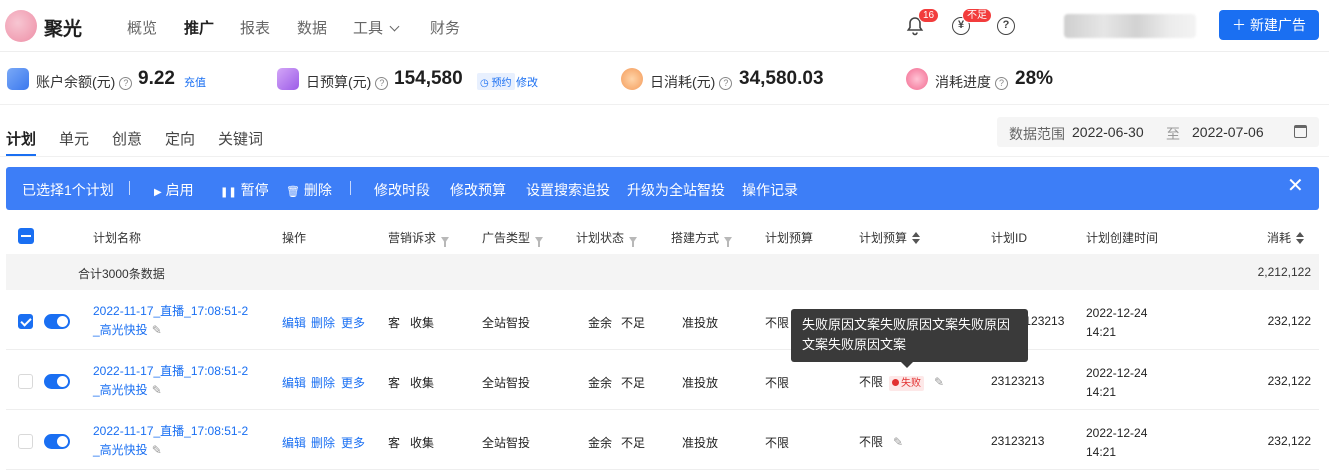 The width and height of the screenshot is (1329, 470). What do you see at coordinates (179, 190) in the screenshot?
I see `enable-label: 启用` at bounding box center [179, 190].